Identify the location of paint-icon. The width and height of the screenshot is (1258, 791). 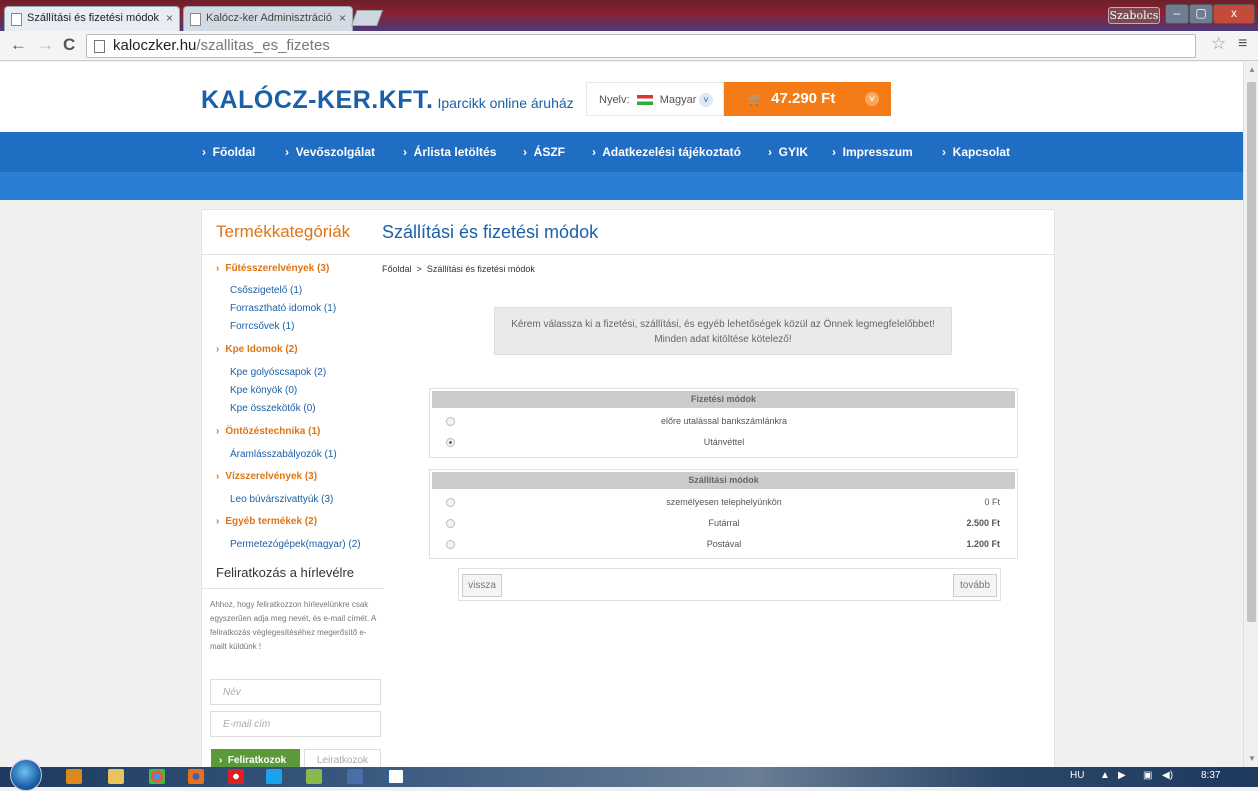
(314, 776).